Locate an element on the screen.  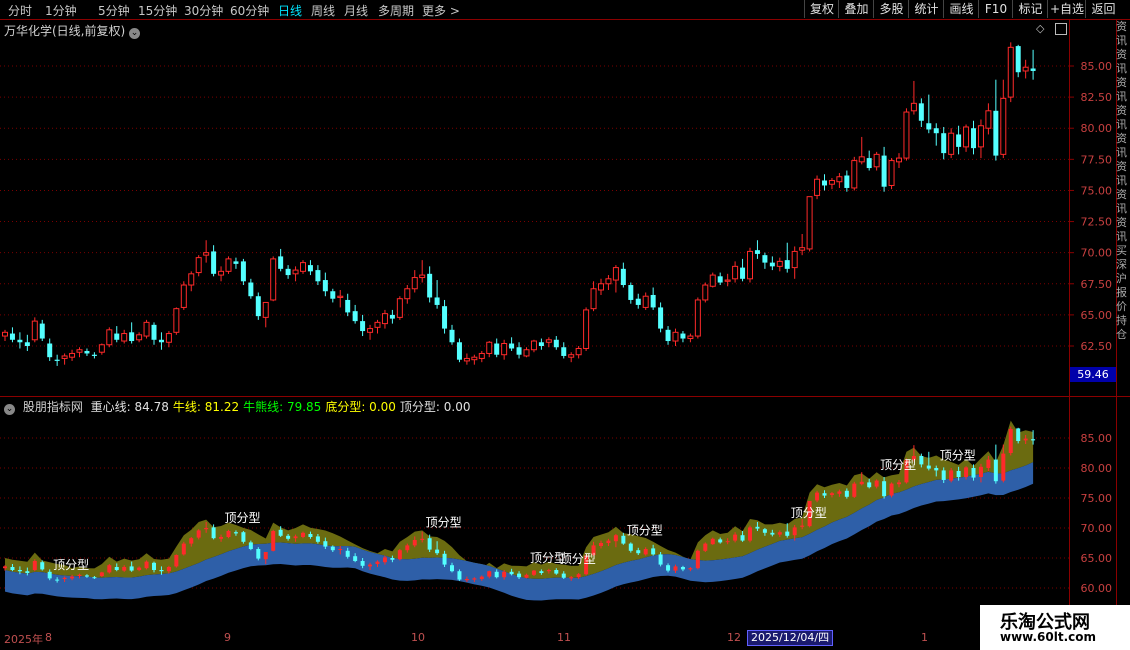
overlay-button: 叠加 is located at coordinates (856, 9).